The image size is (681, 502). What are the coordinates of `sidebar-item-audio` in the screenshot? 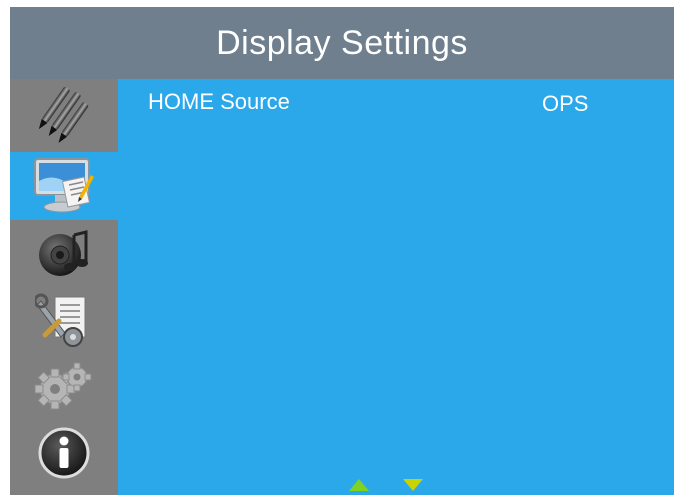 It's located at (64, 253).